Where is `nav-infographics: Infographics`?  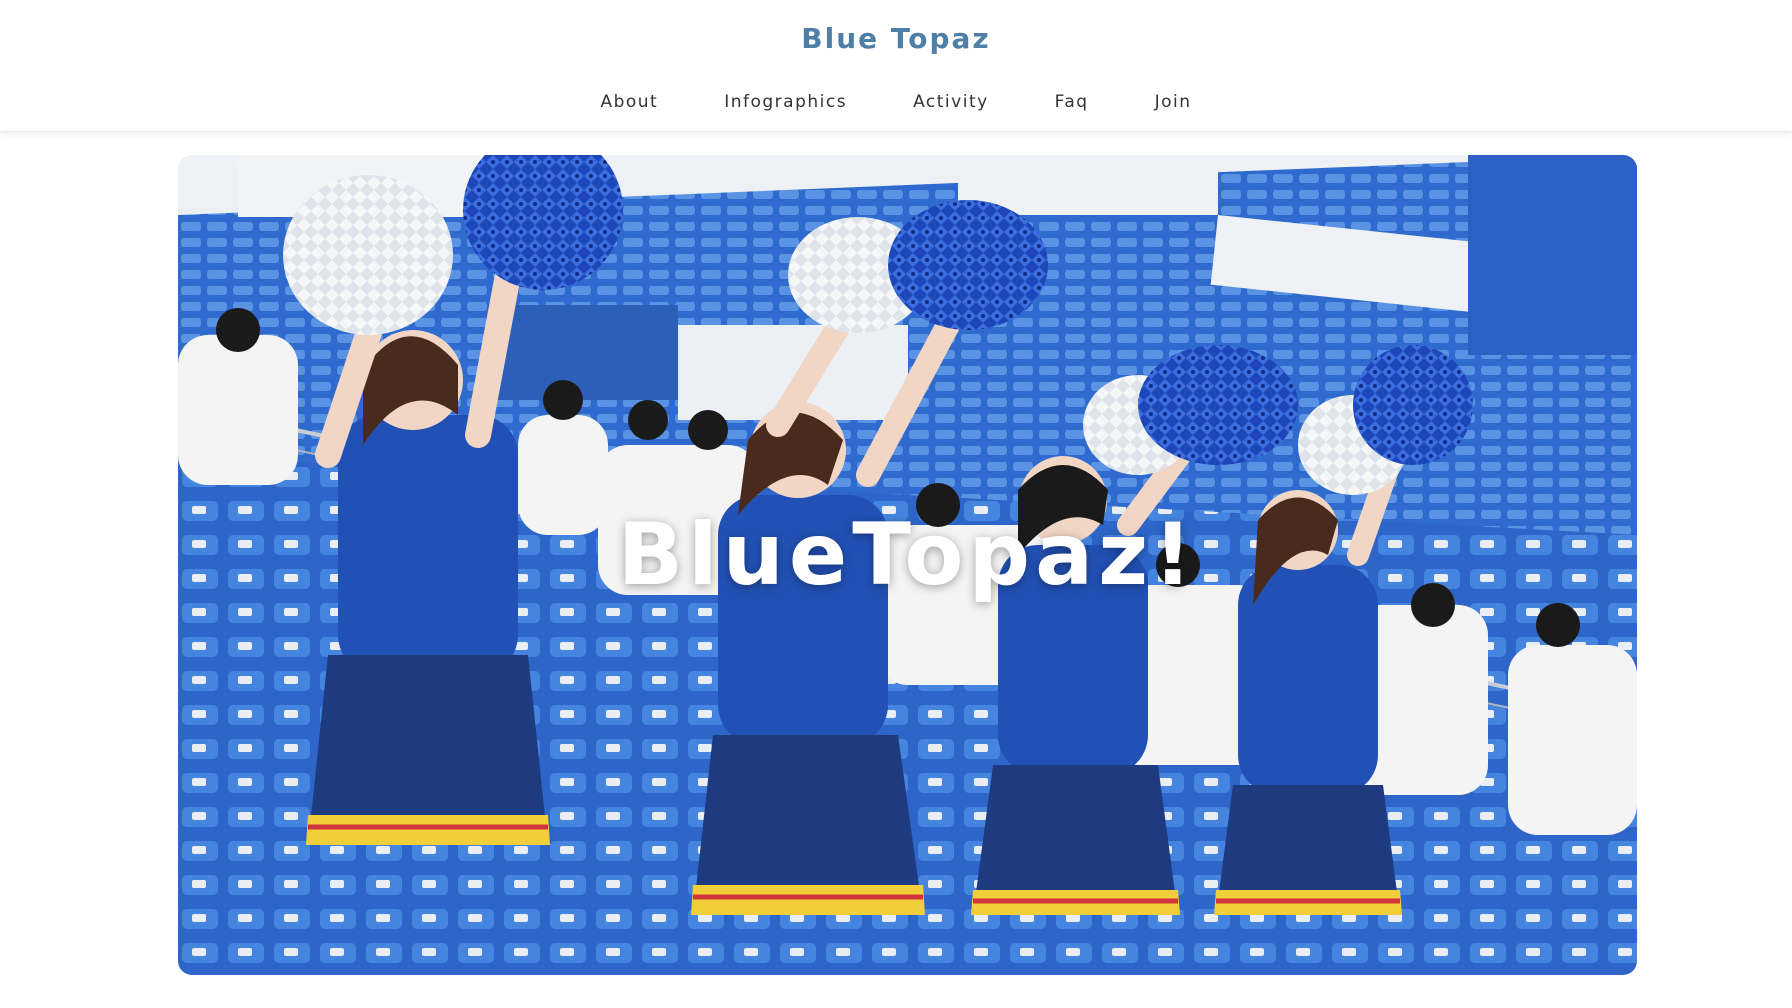
nav-infographics: Infographics is located at coordinates (785, 102).